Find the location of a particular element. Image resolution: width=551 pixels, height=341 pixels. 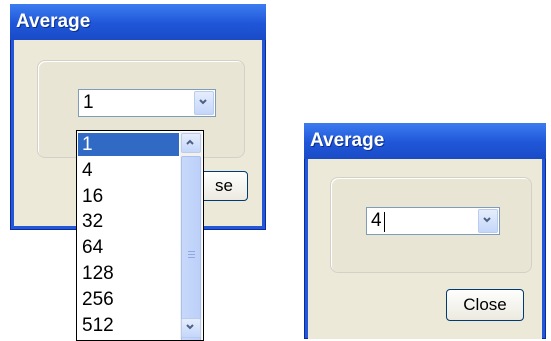

dropdown-scrollbar is located at coordinates (191, 236).